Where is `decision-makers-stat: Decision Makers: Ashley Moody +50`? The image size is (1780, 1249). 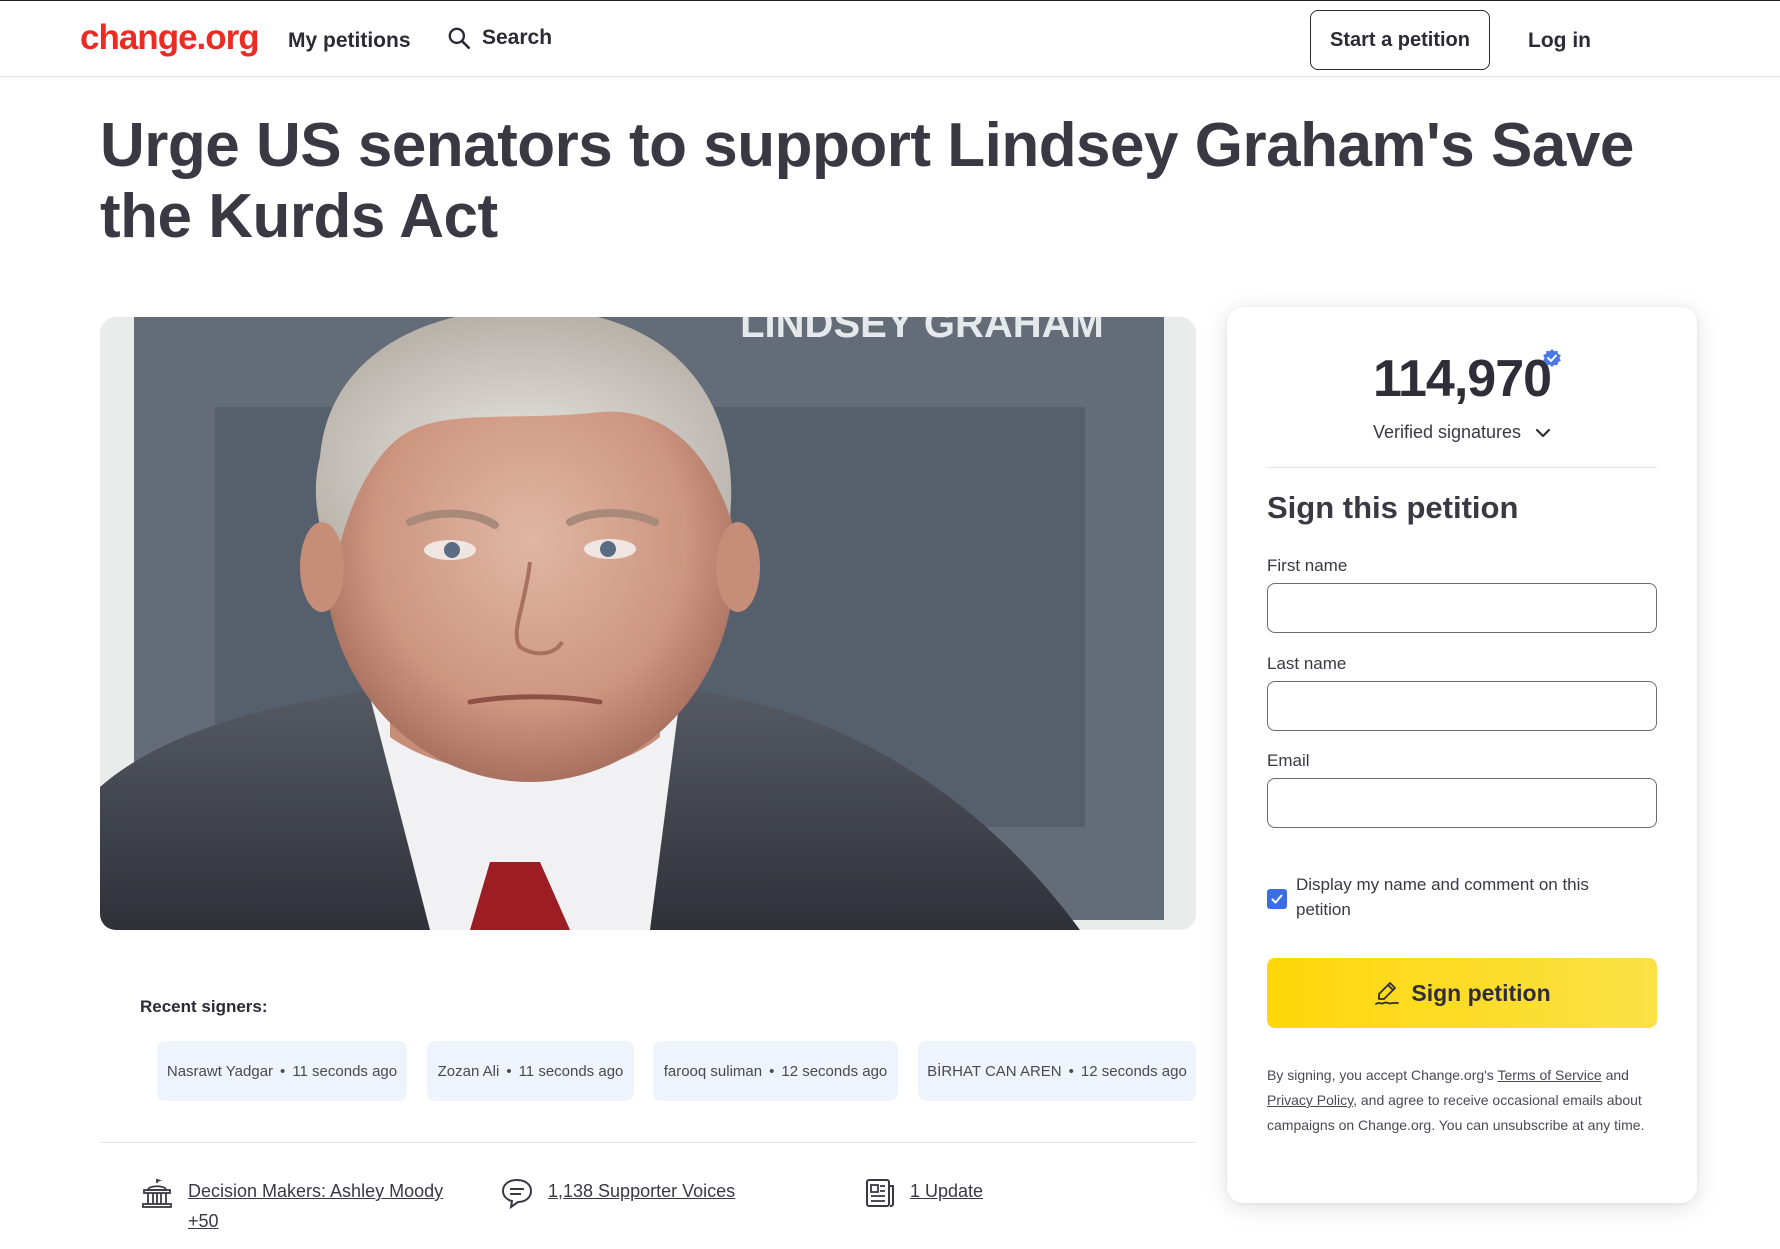
decision-makers-stat: Decision Makers: Ashley Moody +50 is located at coordinates (291, 1206).